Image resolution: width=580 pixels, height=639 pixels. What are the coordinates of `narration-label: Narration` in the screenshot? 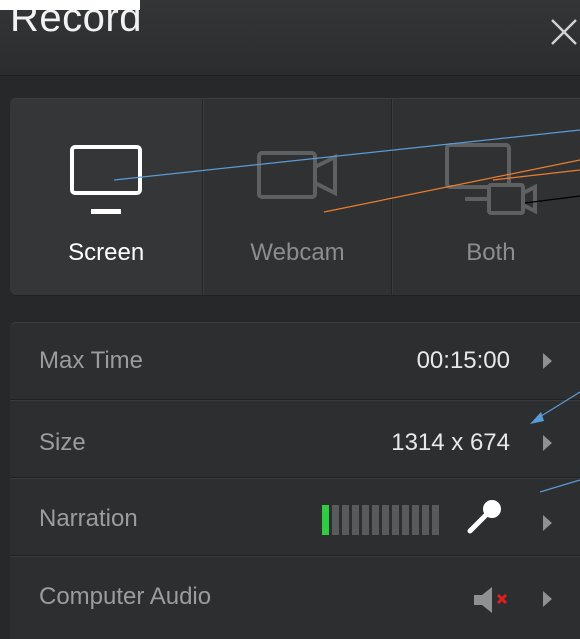 It's located at (88, 518).